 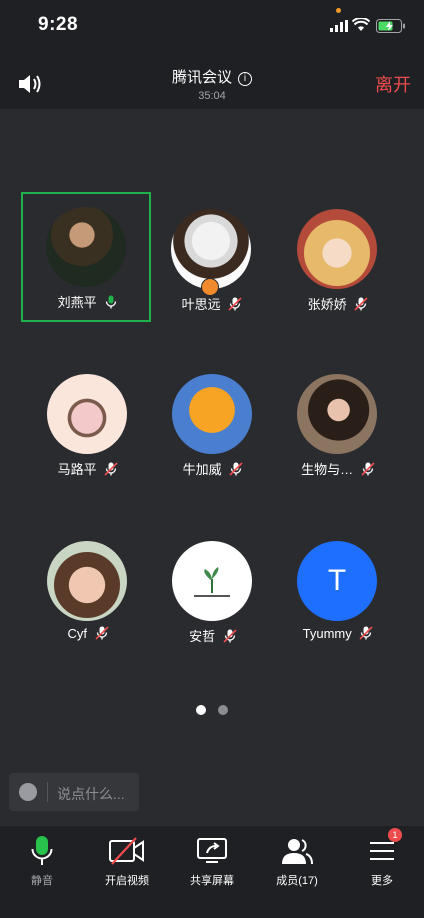 What do you see at coordinates (111, 302) in the screenshot?
I see `mic-on-icon` at bounding box center [111, 302].